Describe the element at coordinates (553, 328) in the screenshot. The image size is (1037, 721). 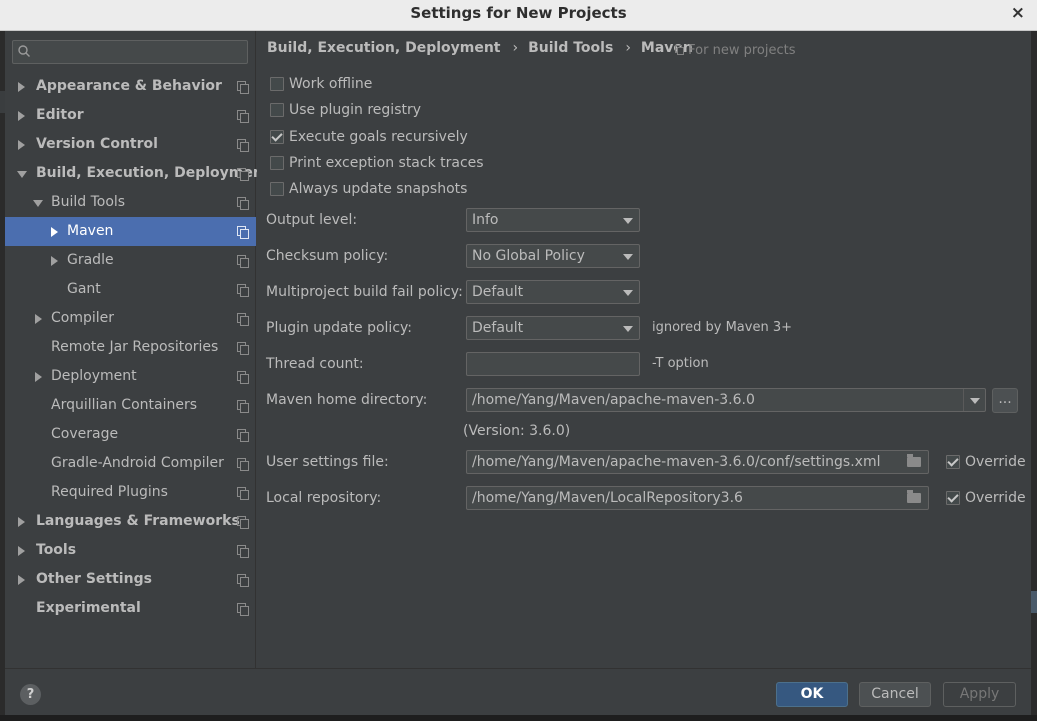
I see `plugin-update-policy-select: Default` at that location.